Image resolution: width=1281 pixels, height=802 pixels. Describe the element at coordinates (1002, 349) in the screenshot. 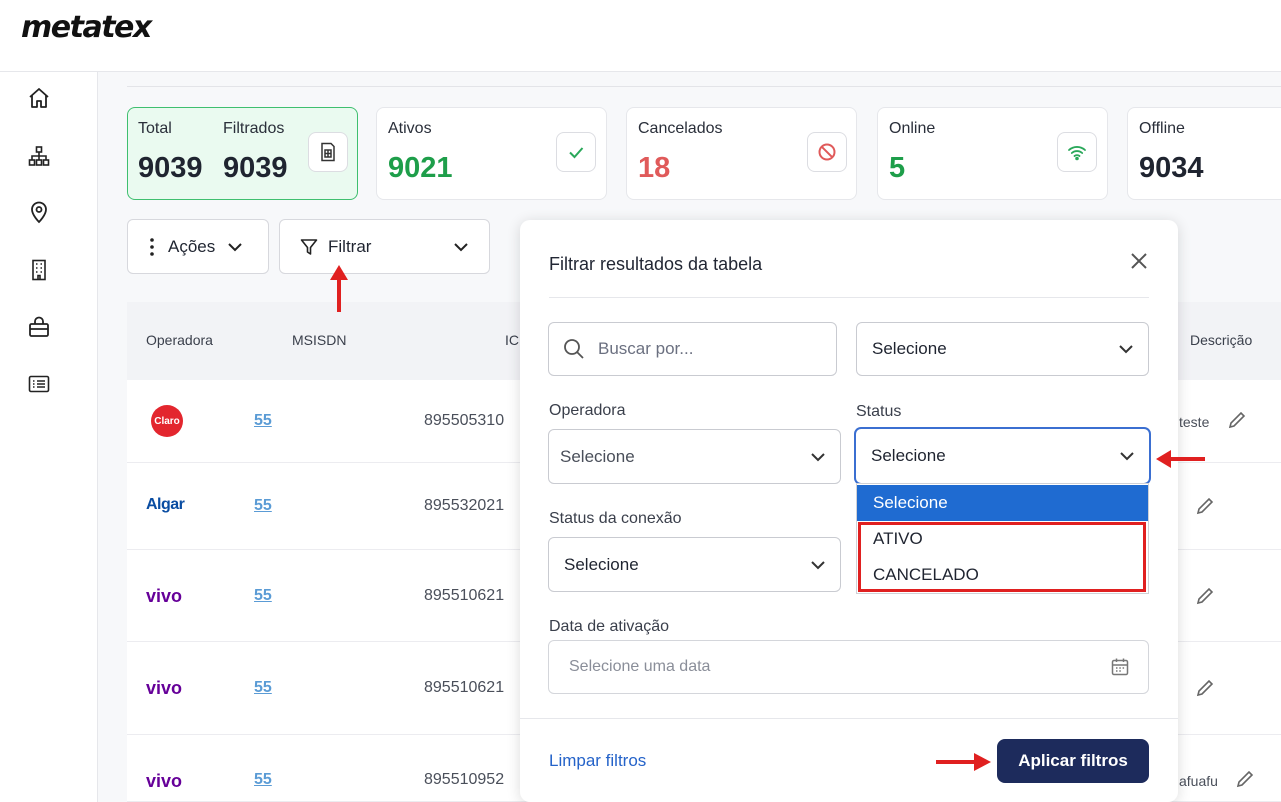

I see `search-field-select: Selecione` at that location.